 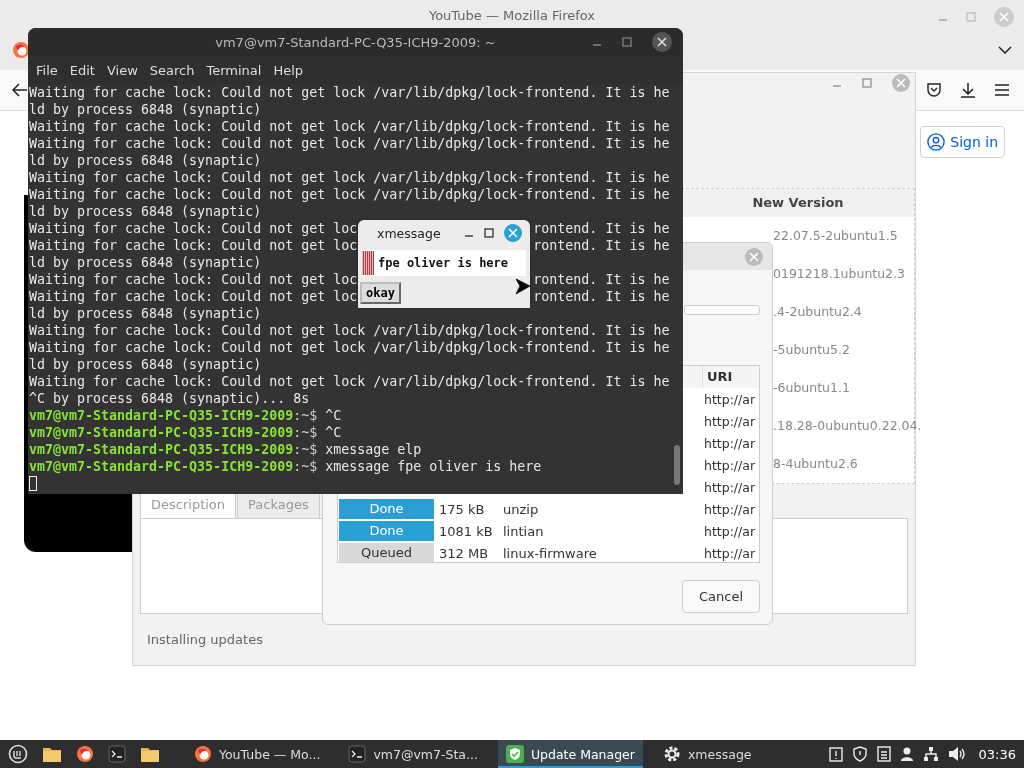 I want to click on clipboard-icon, so click(x=835, y=754).